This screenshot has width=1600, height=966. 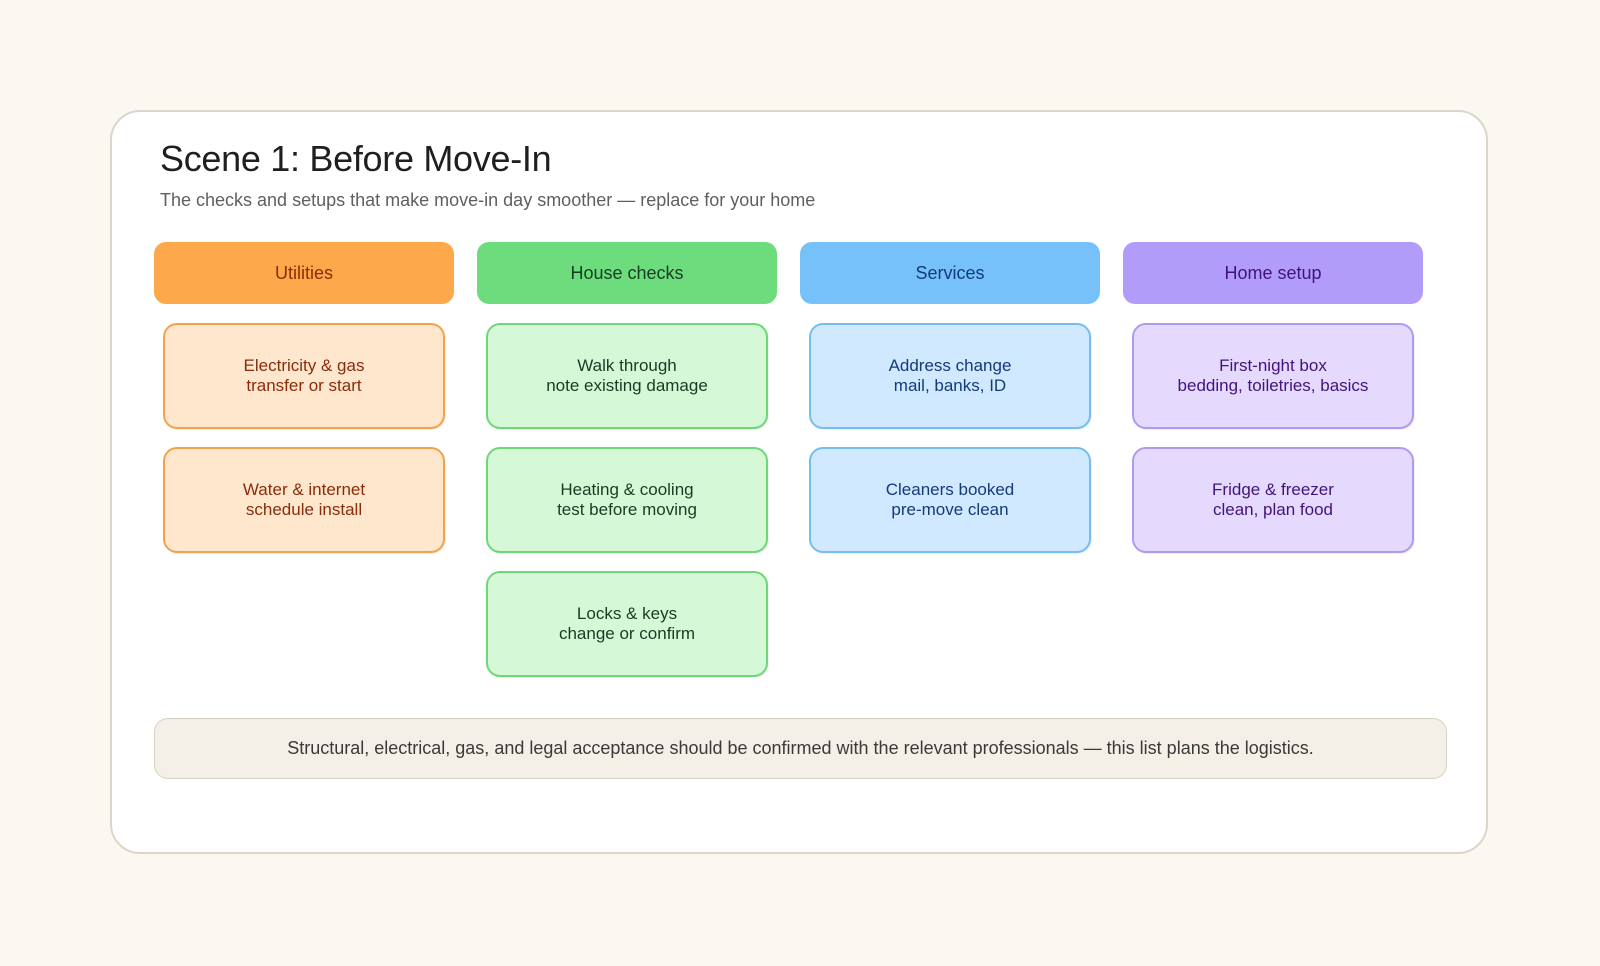 I want to click on card-detail: note existing damage, so click(x=627, y=385).